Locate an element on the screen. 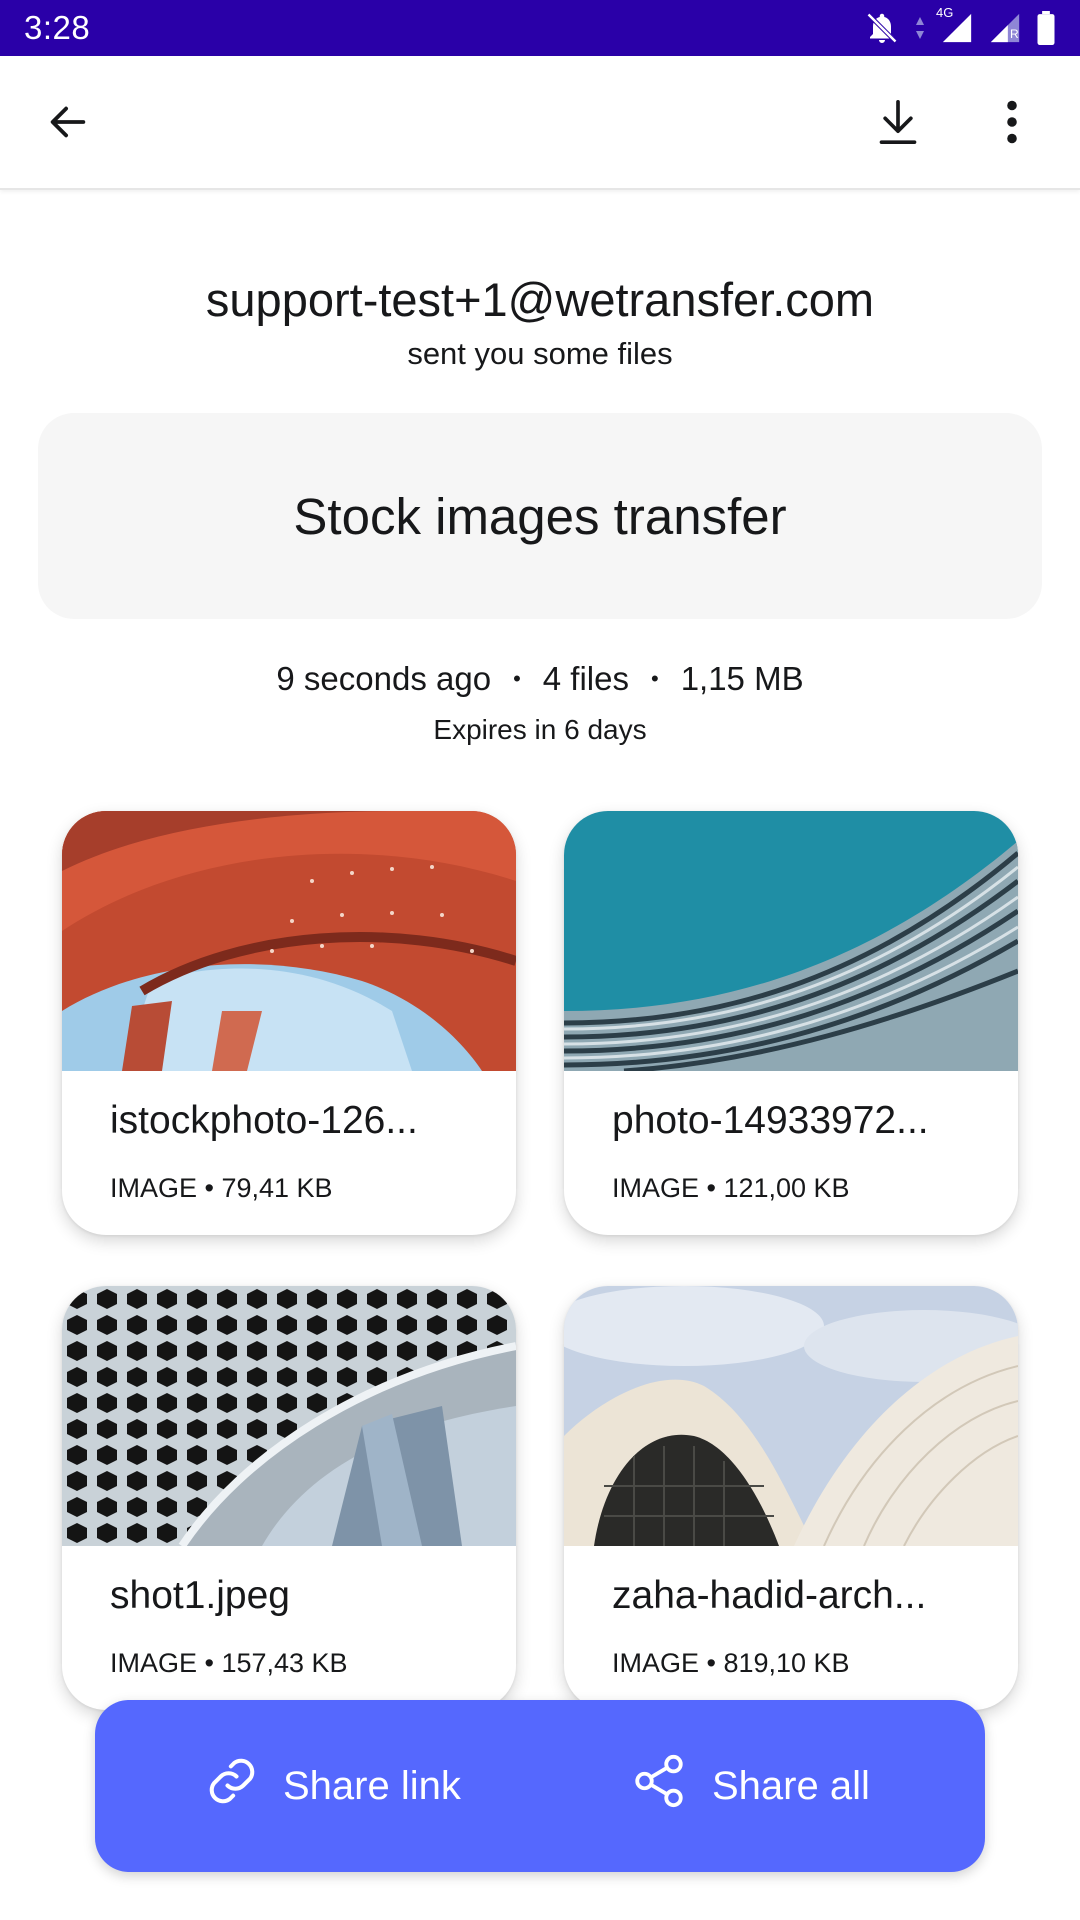 Image resolution: width=1080 pixels, height=1920 pixels. back-button is located at coordinates (68, 124).